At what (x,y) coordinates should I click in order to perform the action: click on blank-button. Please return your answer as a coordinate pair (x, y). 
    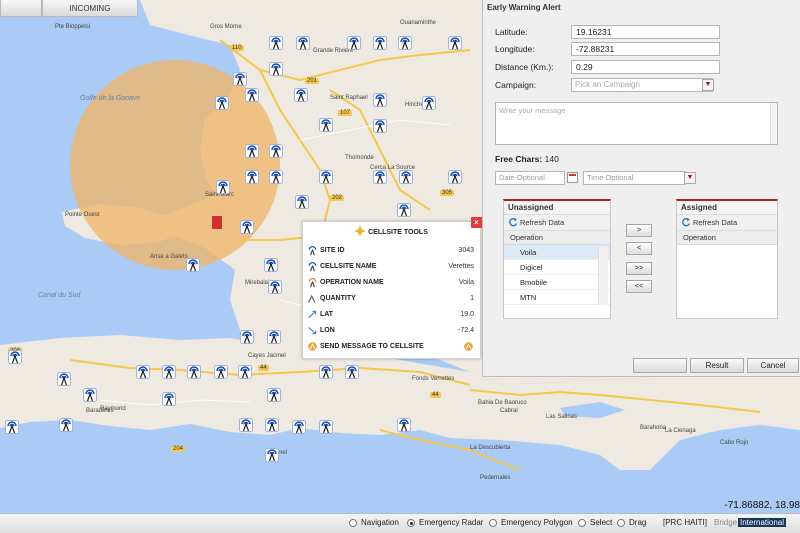
    Looking at the image, I should click on (660, 365).